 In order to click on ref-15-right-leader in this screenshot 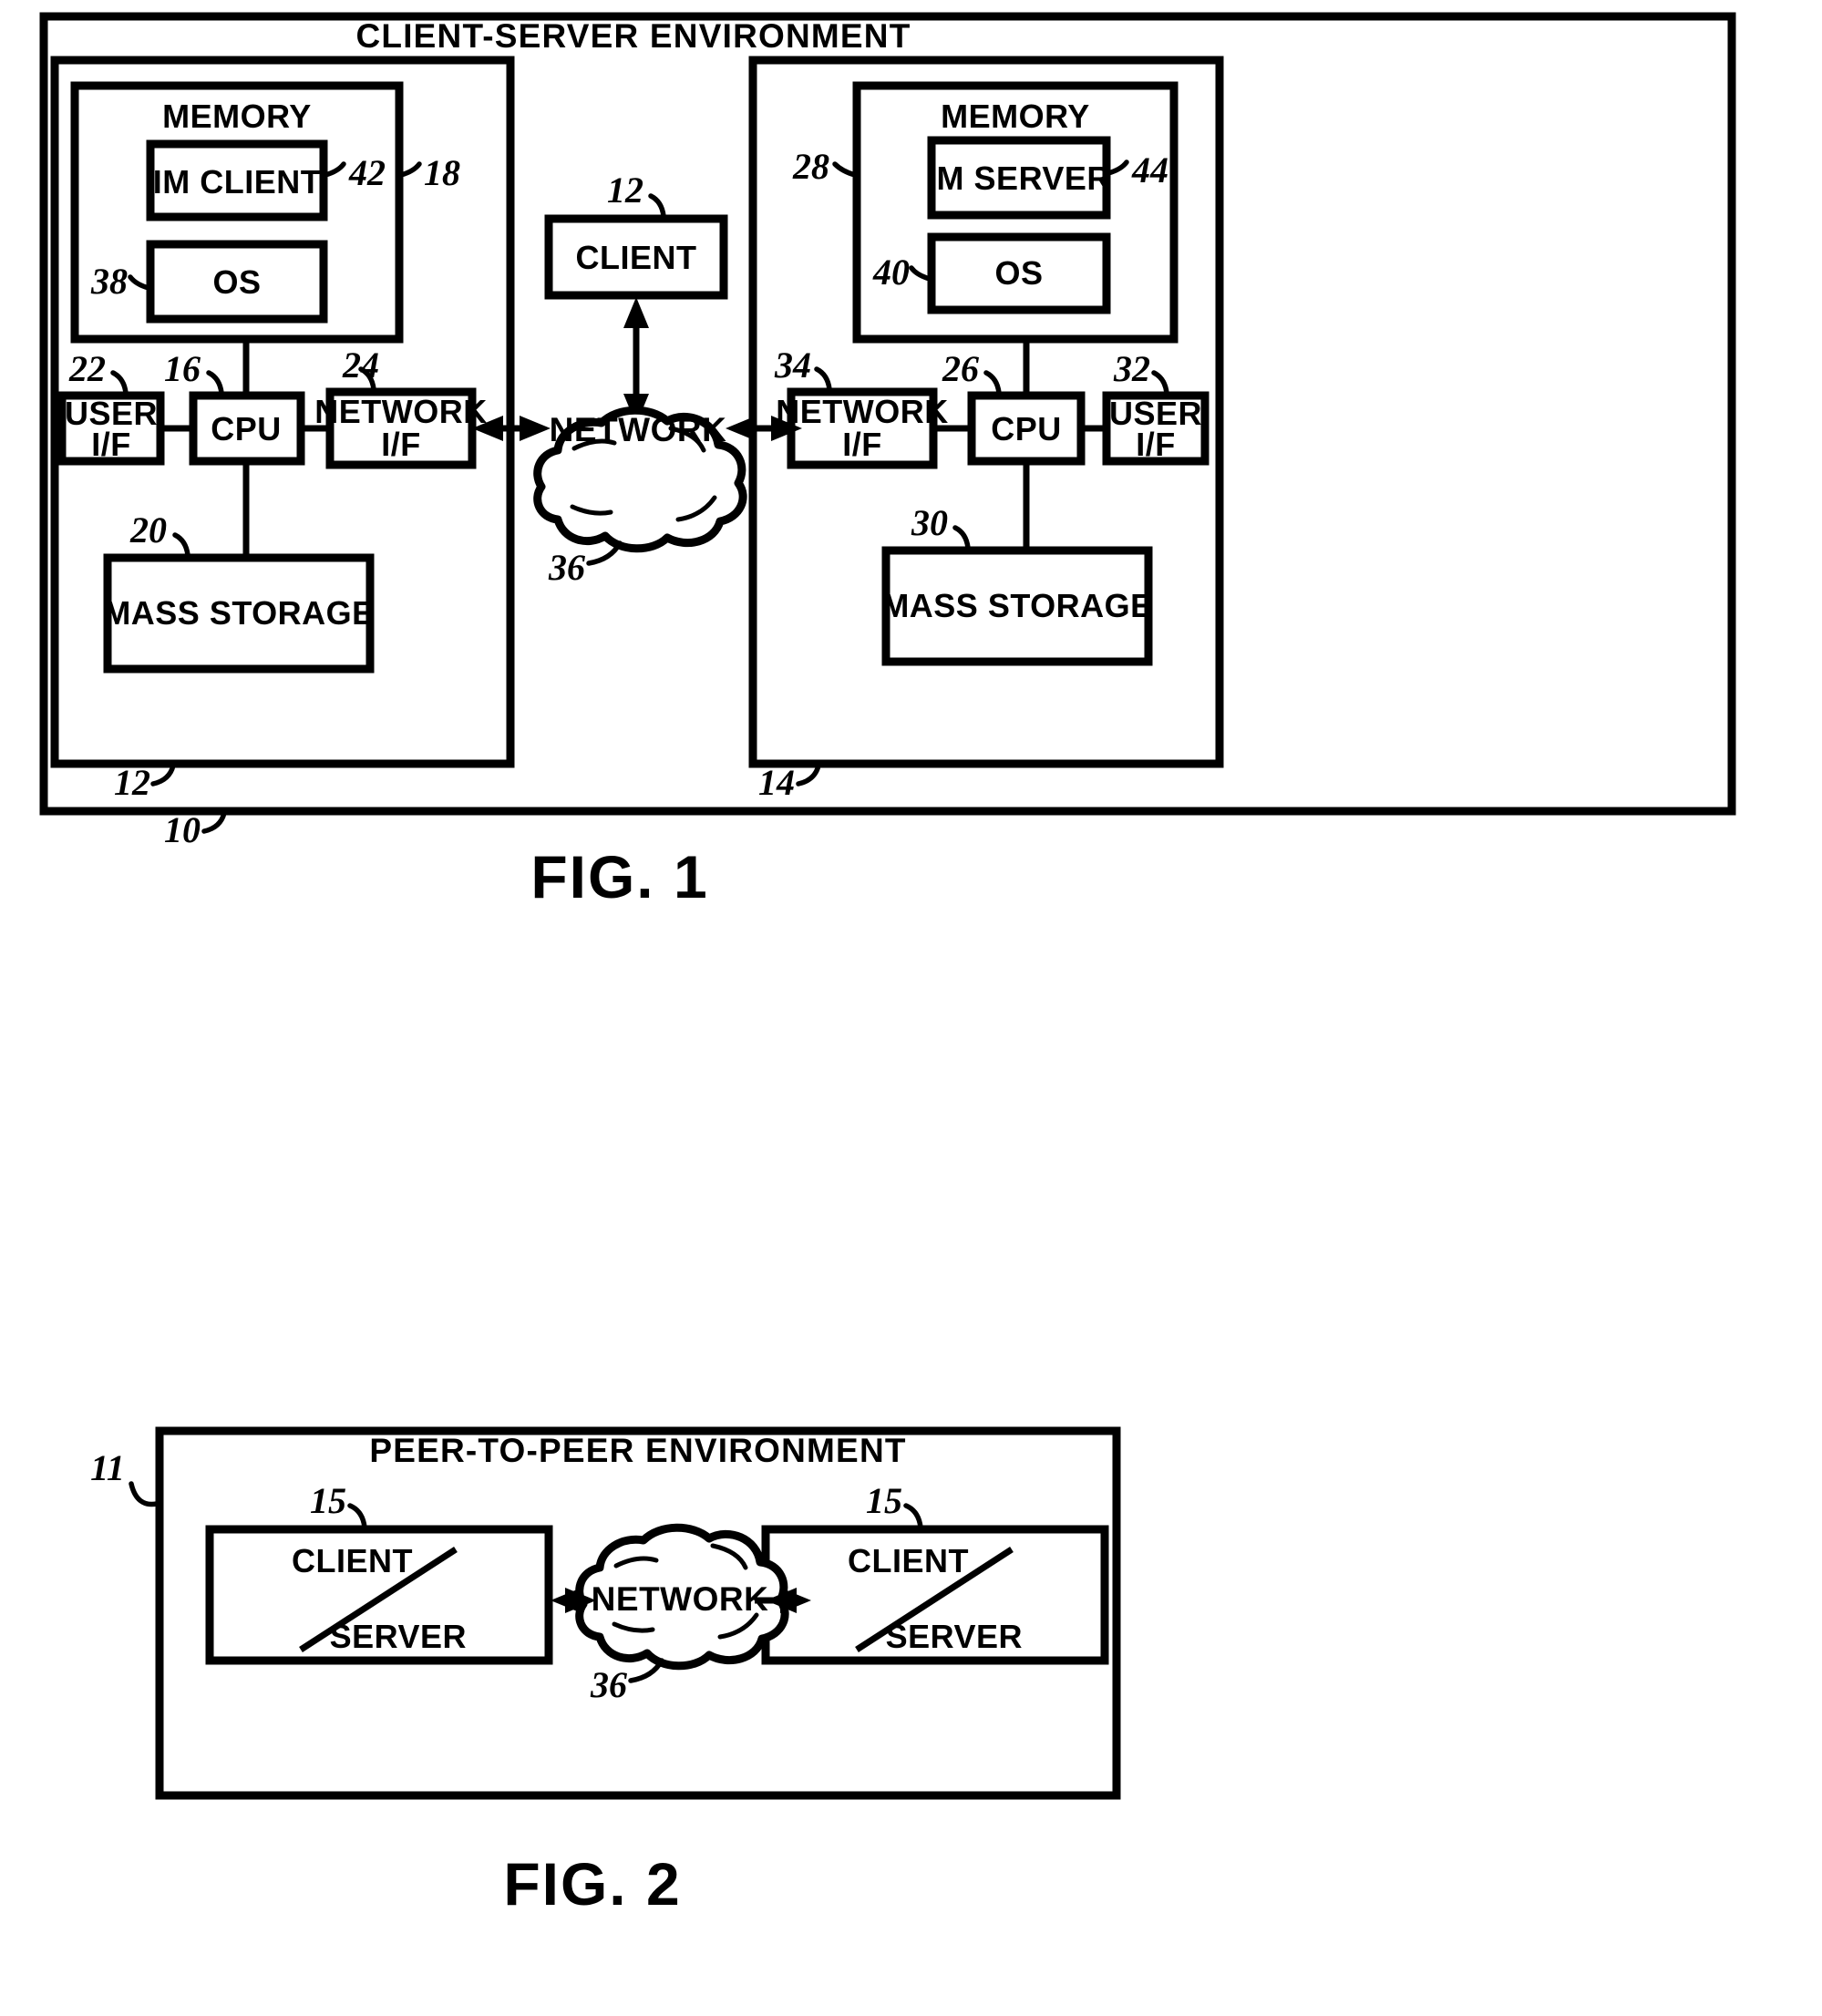, I will do `click(913, 1517)`.